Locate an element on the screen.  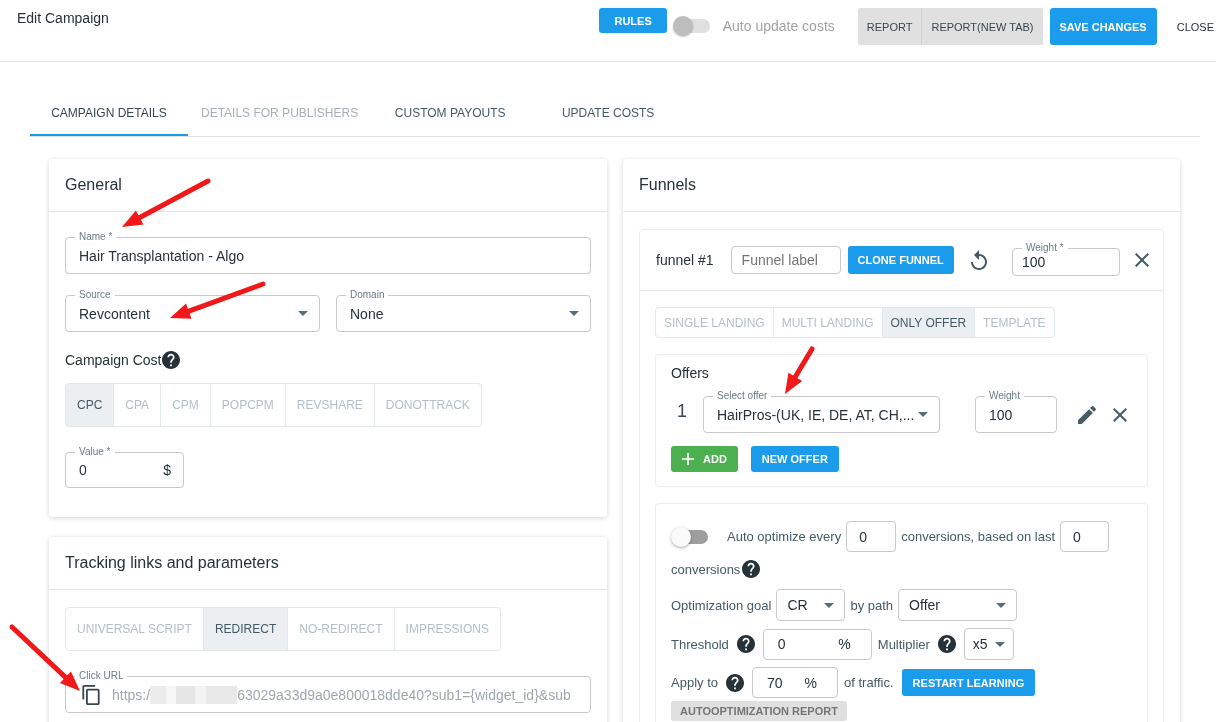
field-label: Source is located at coordinates (95, 295).